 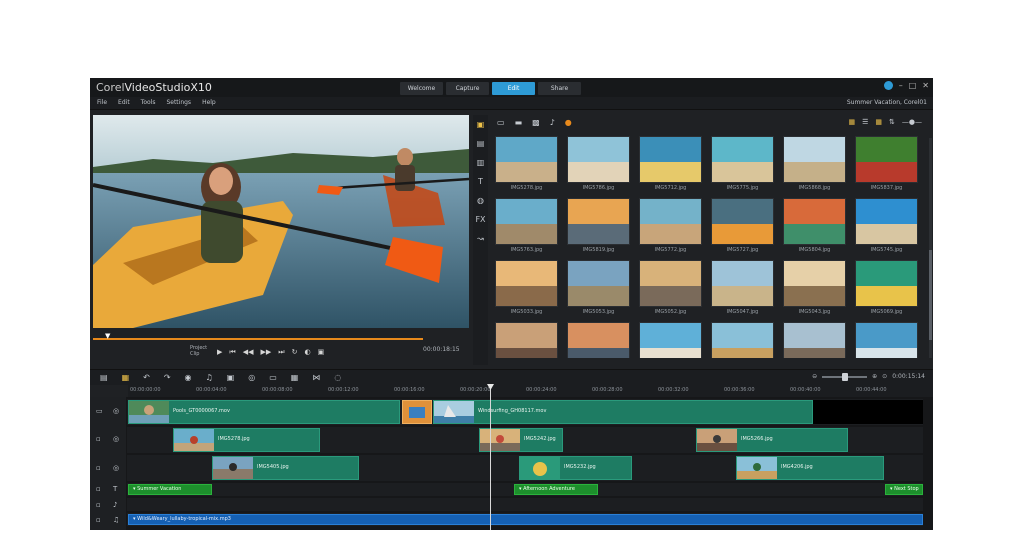 I want to click on media-thumbnail: IMG5868.jpg, so click(x=814, y=164).